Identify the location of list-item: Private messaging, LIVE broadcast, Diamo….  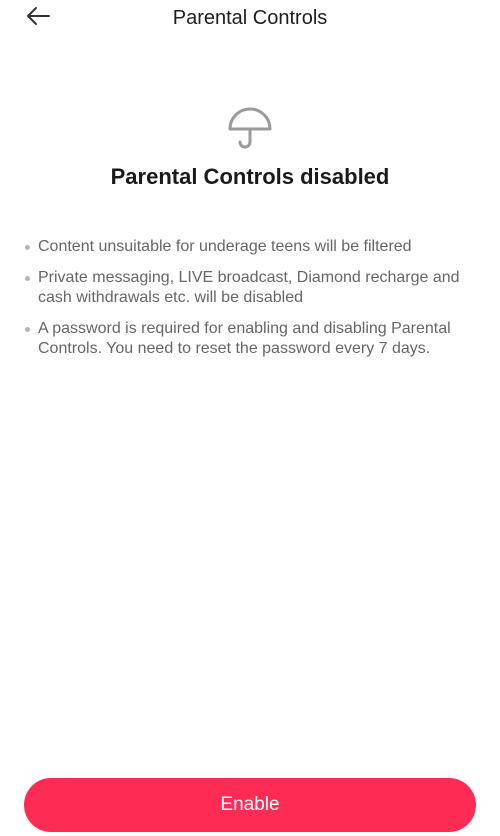
(250, 288).